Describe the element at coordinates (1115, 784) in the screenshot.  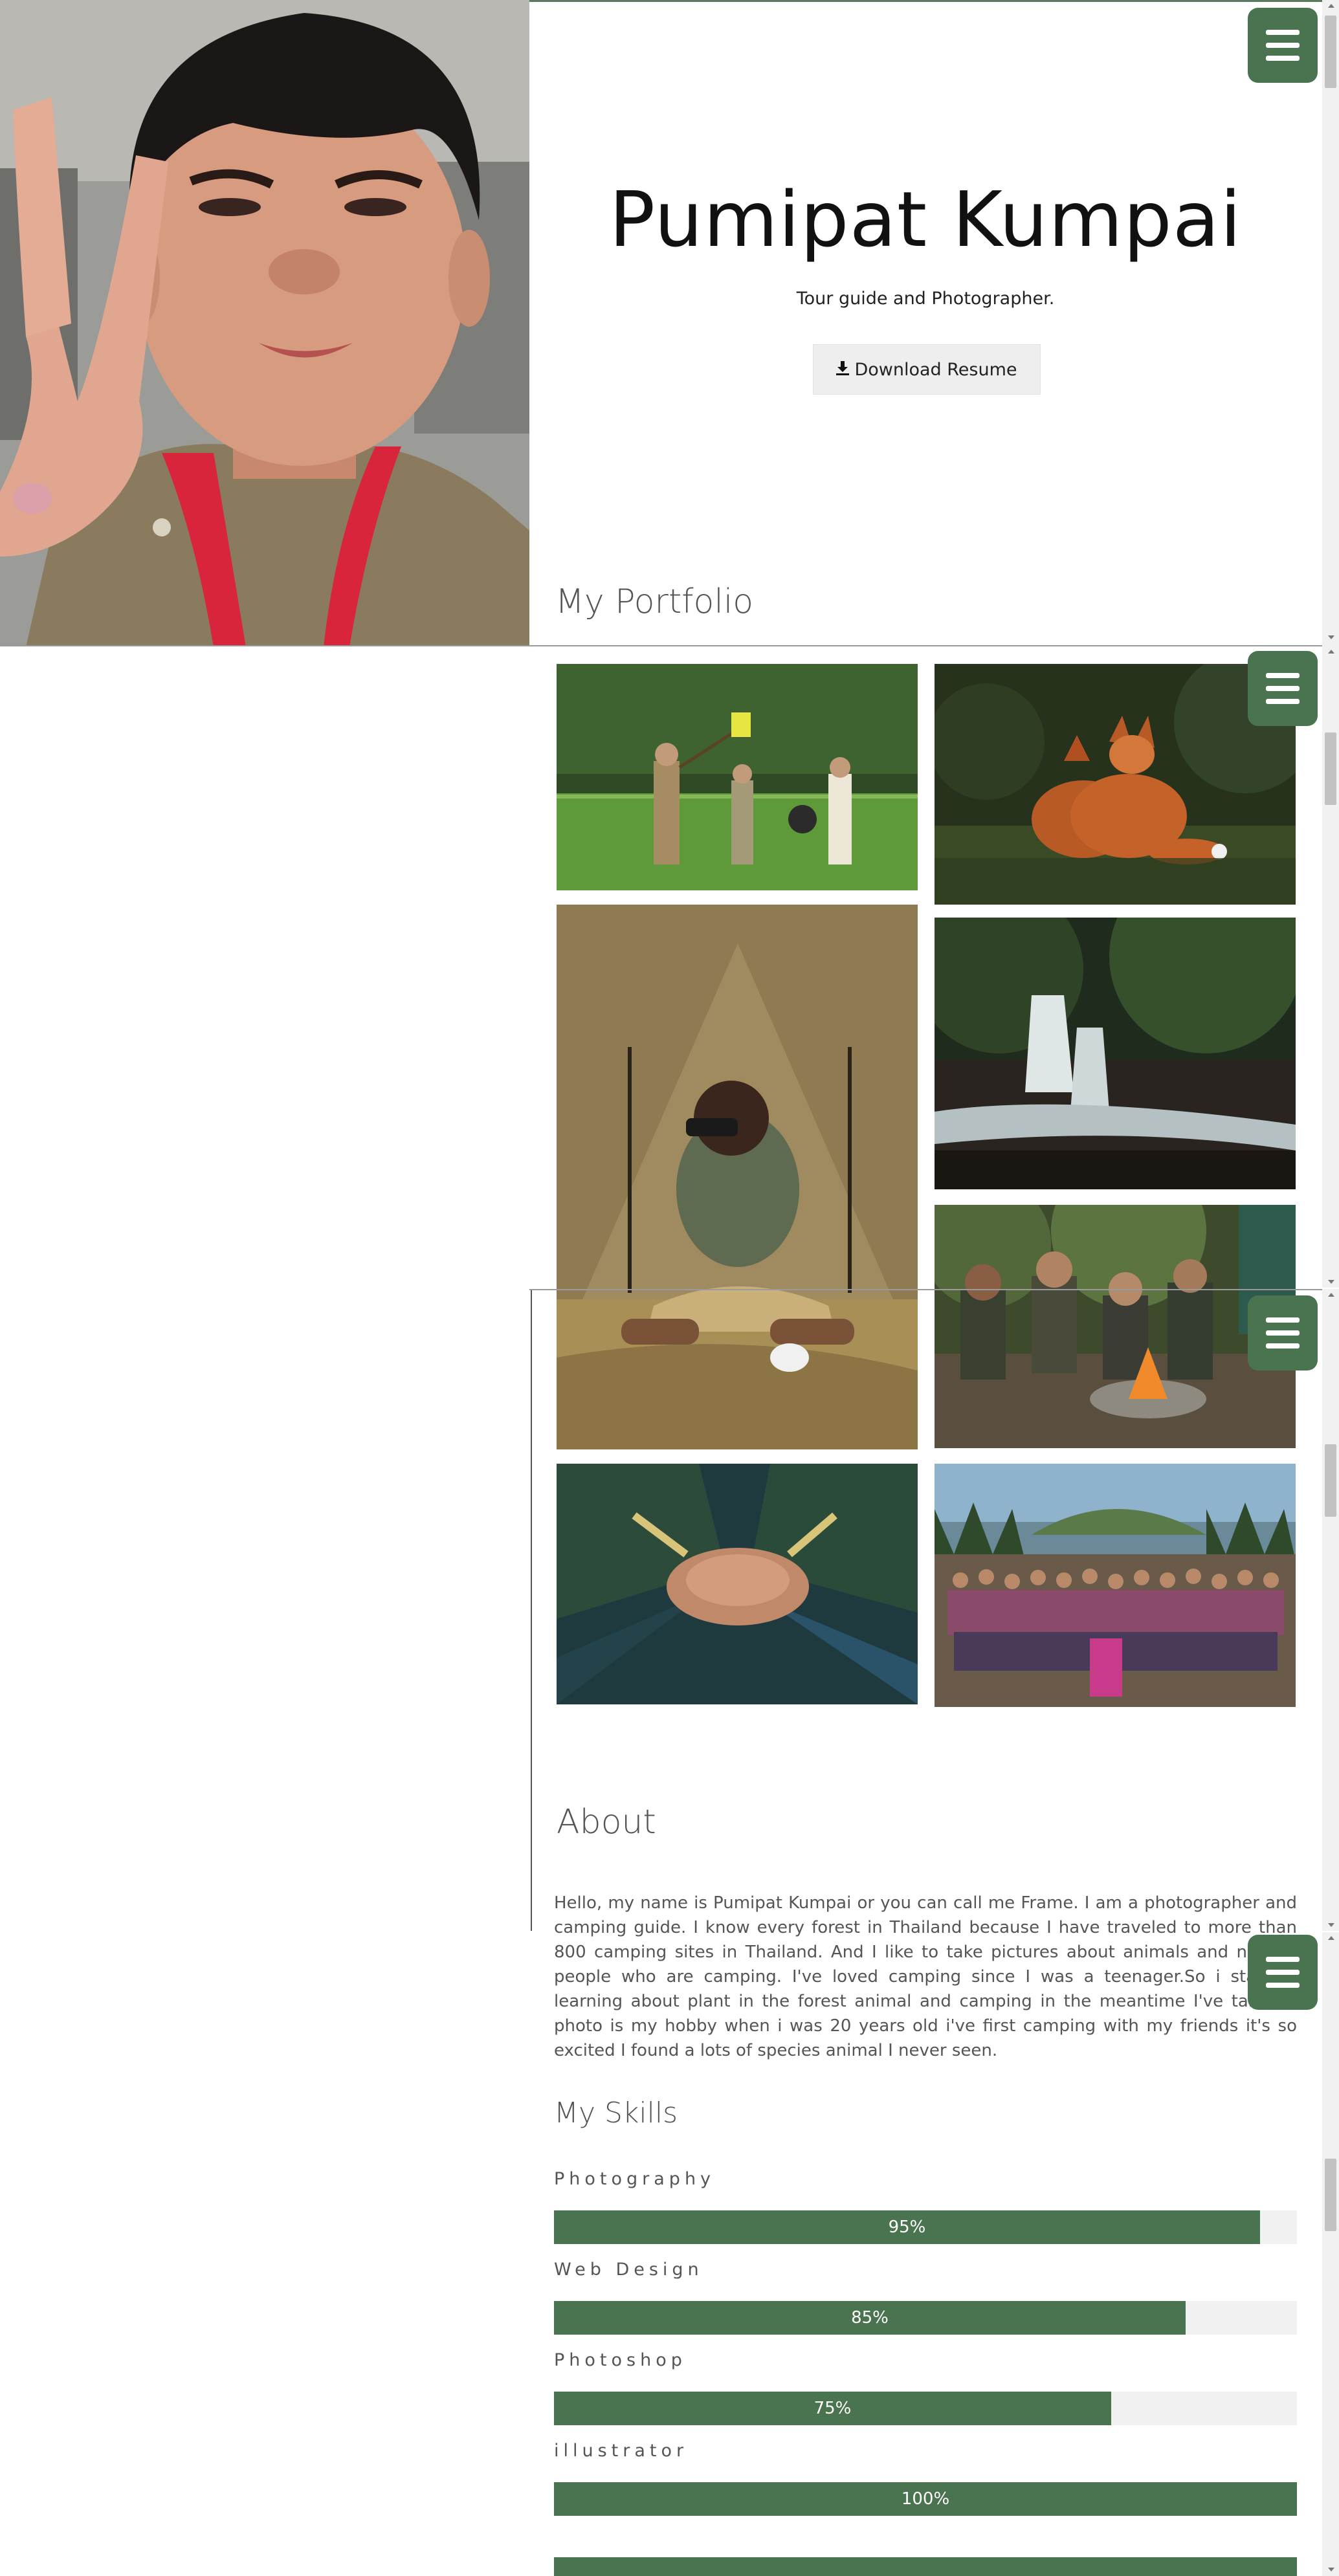
I see `photo-two-red-foxes` at that location.